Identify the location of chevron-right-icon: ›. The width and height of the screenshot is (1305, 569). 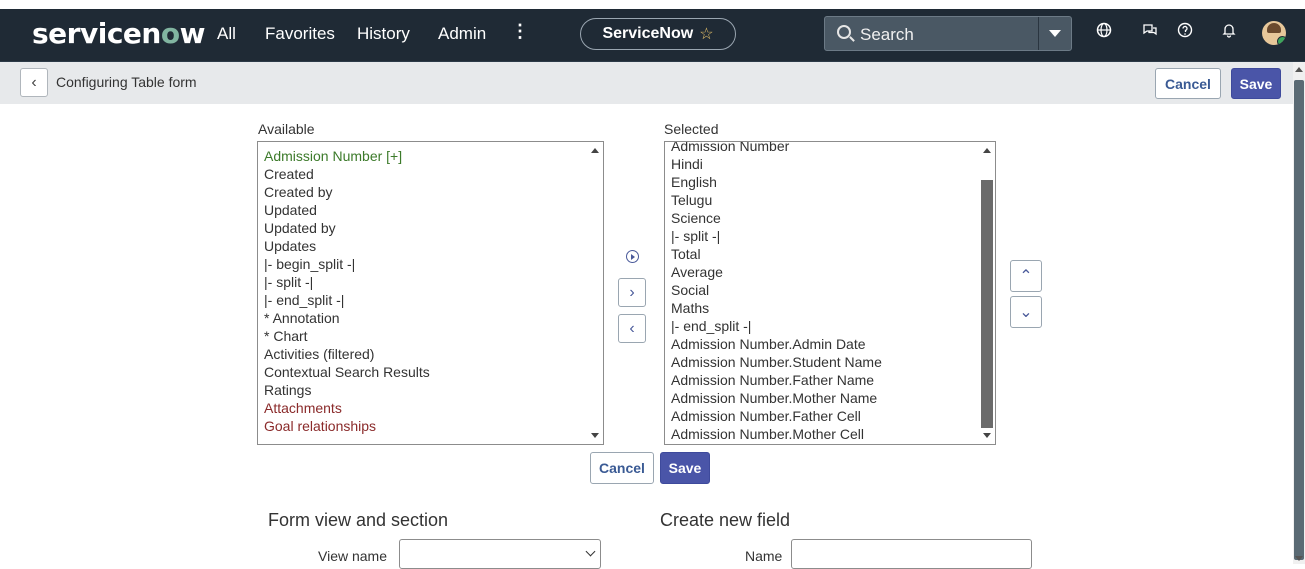
(632, 292).